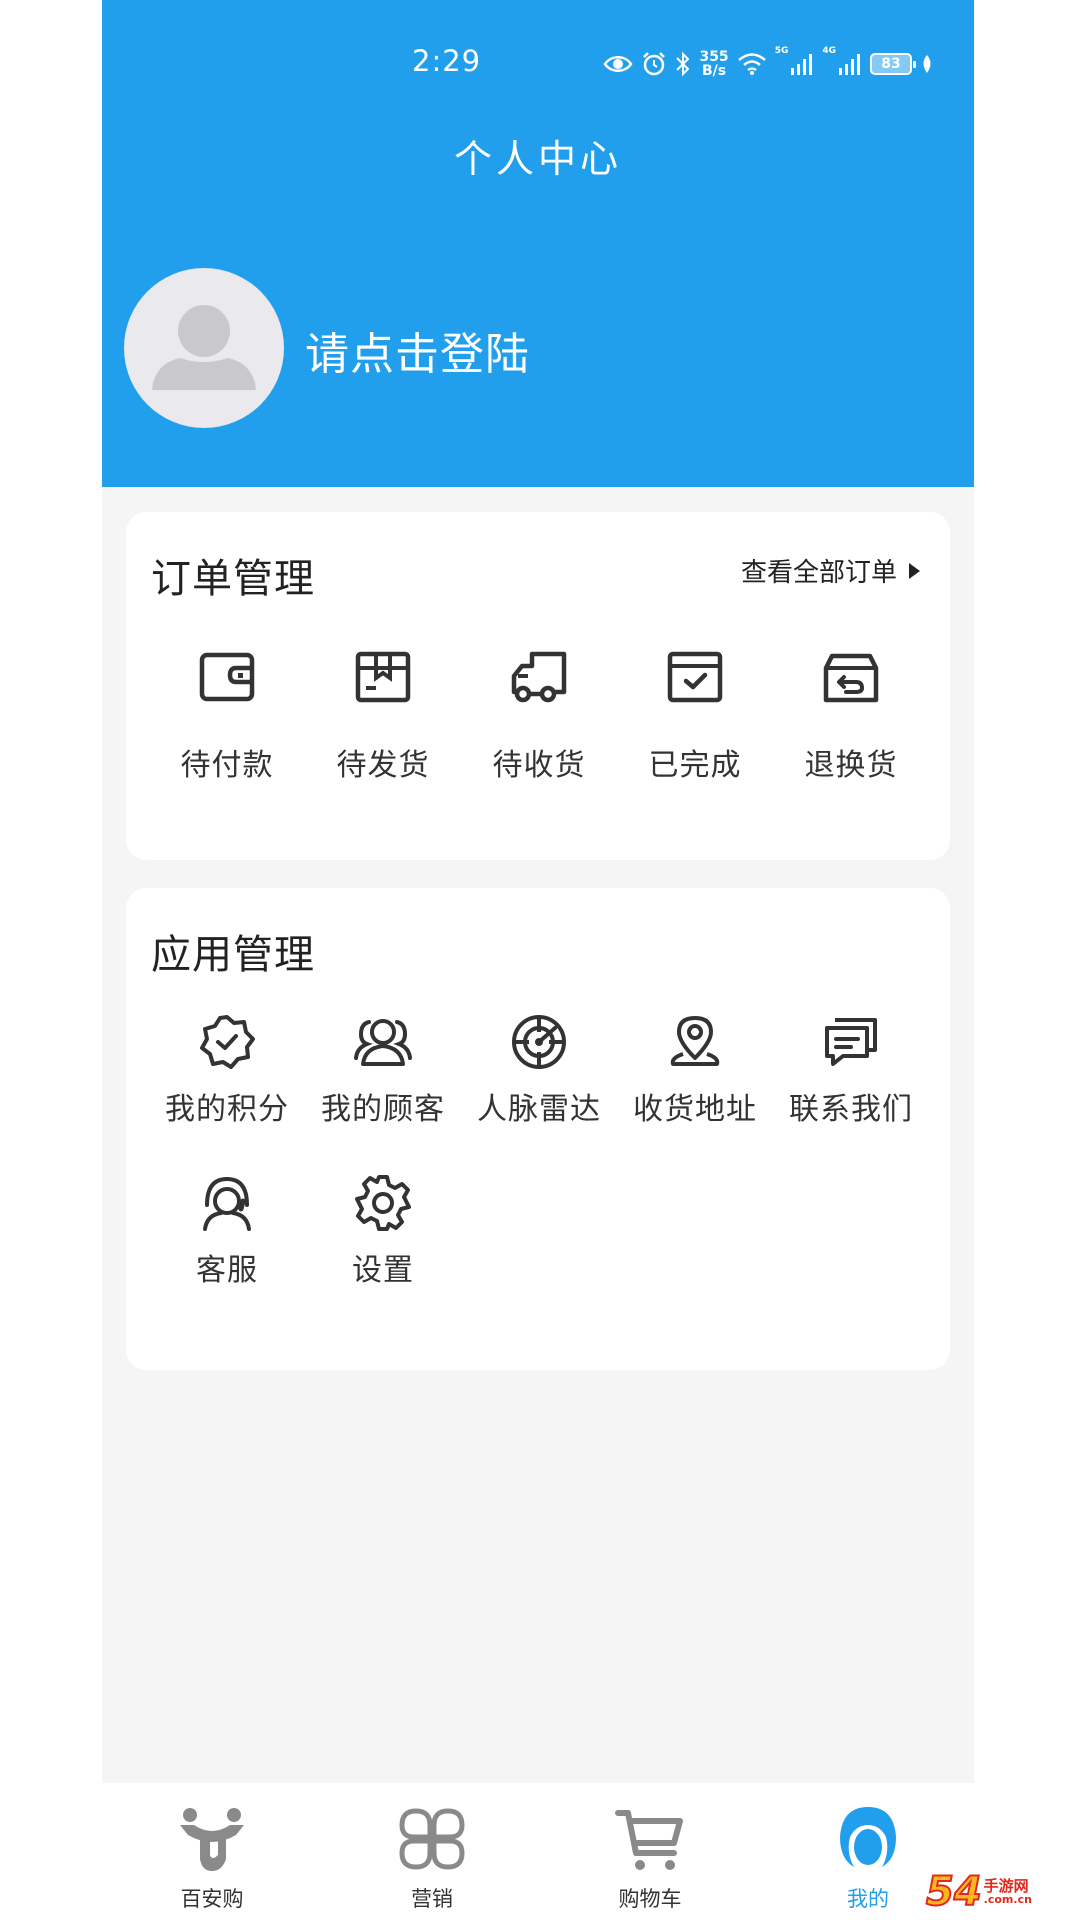  Describe the element at coordinates (851, 1042) in the screenshot. I see `message-icon` at that location.